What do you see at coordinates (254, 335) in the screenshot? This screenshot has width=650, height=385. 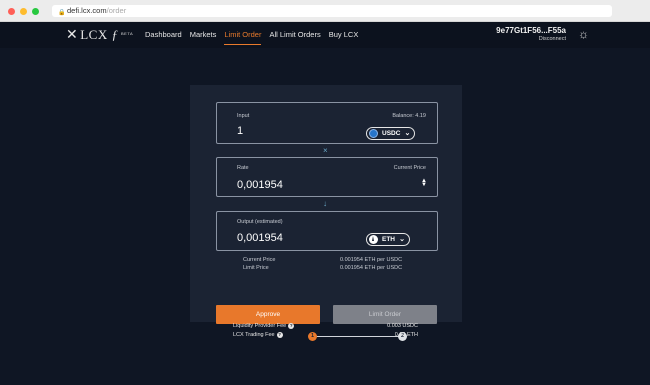 I see `trading-fee-label: LCX Trading Fee` at bounding box center [254, 335].